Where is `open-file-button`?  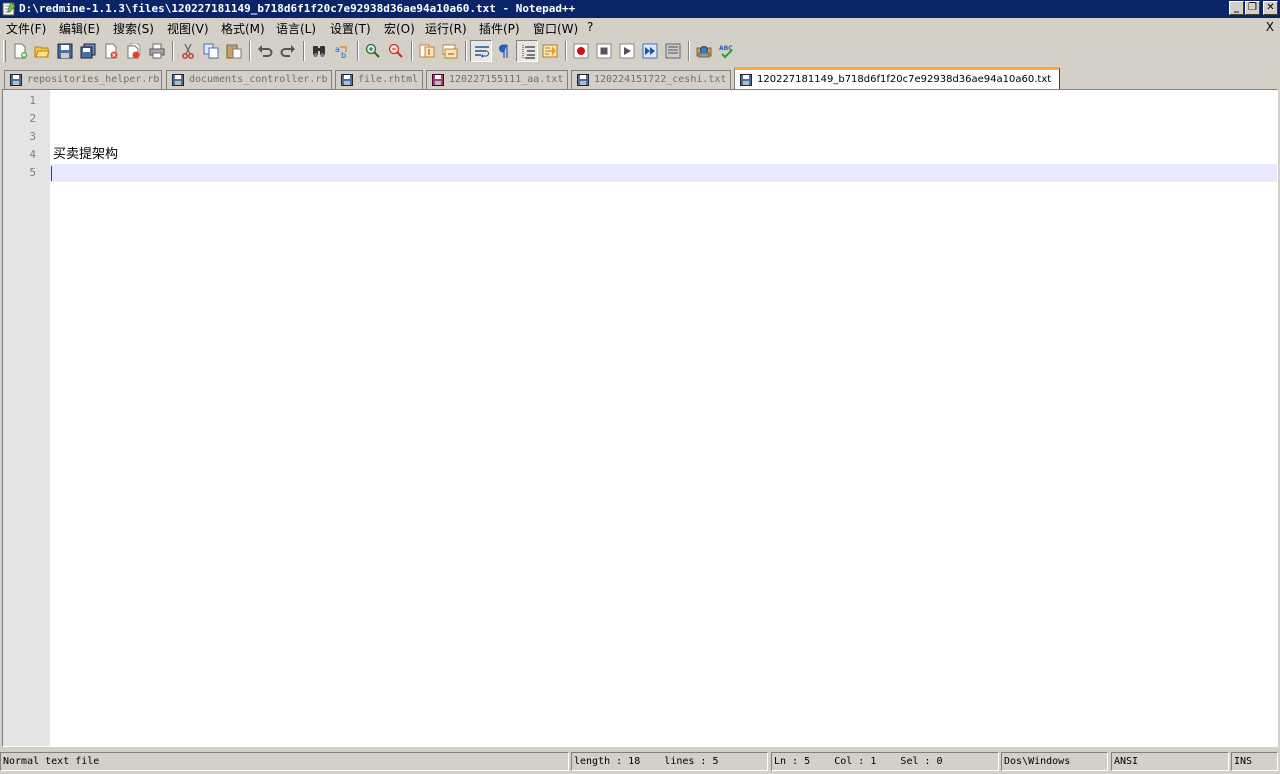
open-file-button is located at coordinates (42, 51).